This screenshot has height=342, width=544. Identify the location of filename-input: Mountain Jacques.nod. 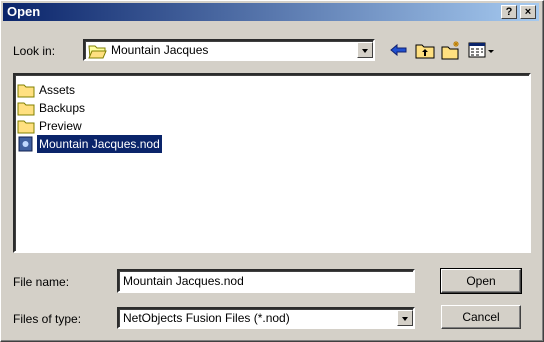
(266, 281).